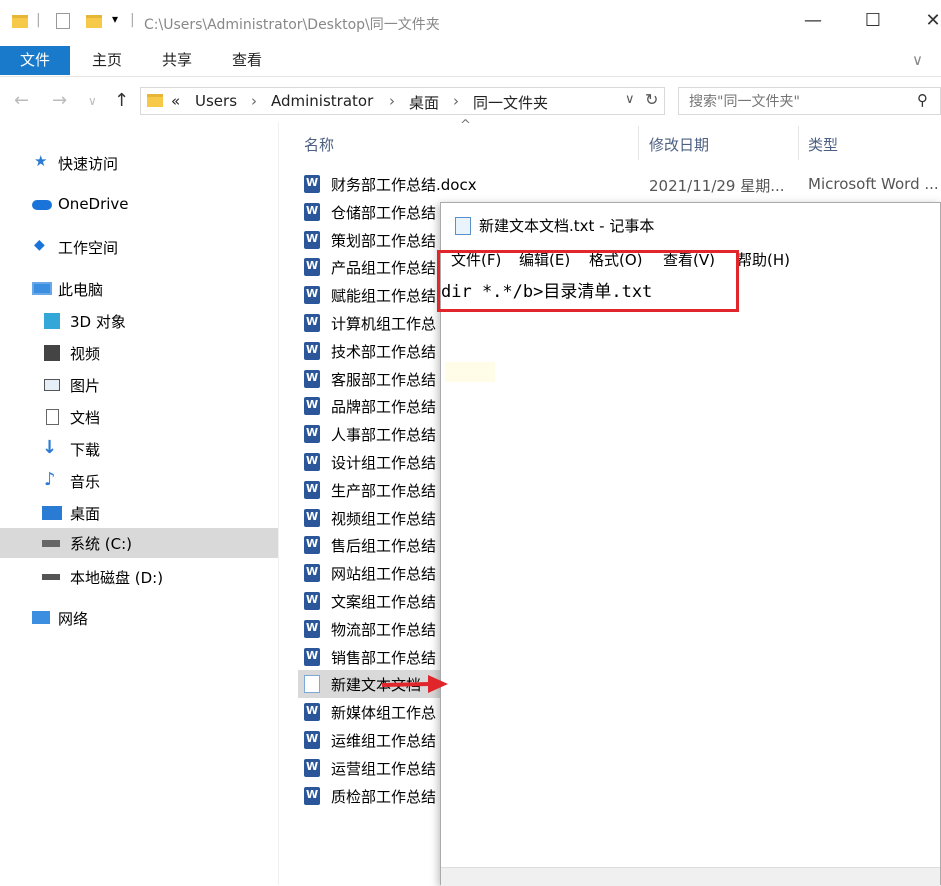  Describe the element at coordinates (679, 144) in the screenshot. I see `column-header-date: 修改日期` at that location.